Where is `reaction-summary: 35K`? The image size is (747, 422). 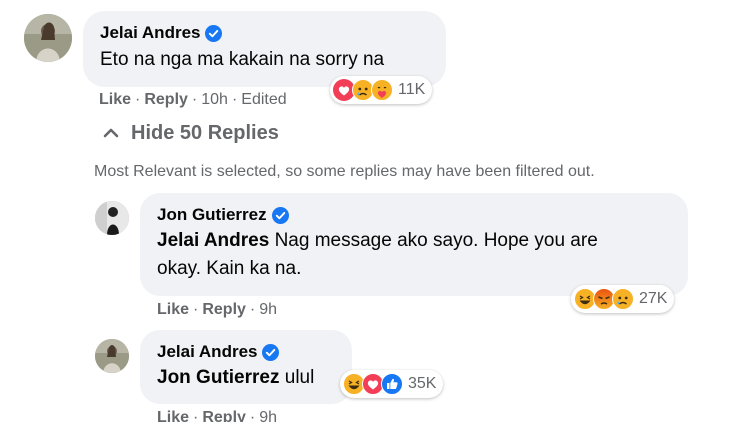
reaction-summary: 35K is located at coordinates (392, 384).